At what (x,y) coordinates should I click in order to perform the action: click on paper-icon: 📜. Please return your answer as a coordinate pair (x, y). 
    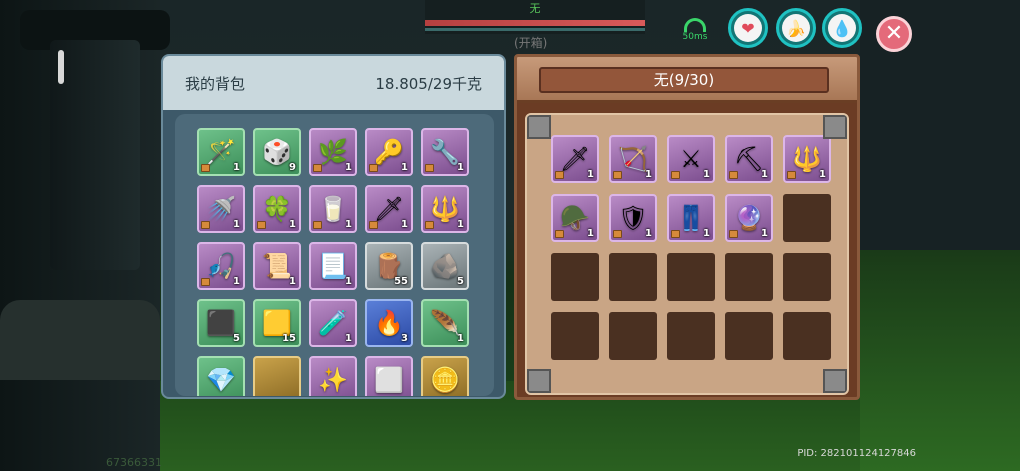
    Looking at the image, I should click on (277, 266).